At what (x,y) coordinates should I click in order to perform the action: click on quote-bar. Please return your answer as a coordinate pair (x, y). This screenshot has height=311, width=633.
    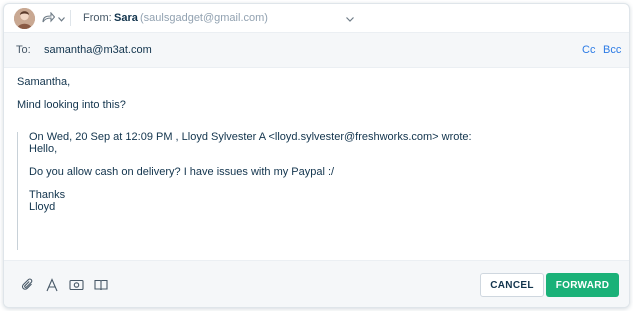
    Looking at the image, I should click on (17, 191).